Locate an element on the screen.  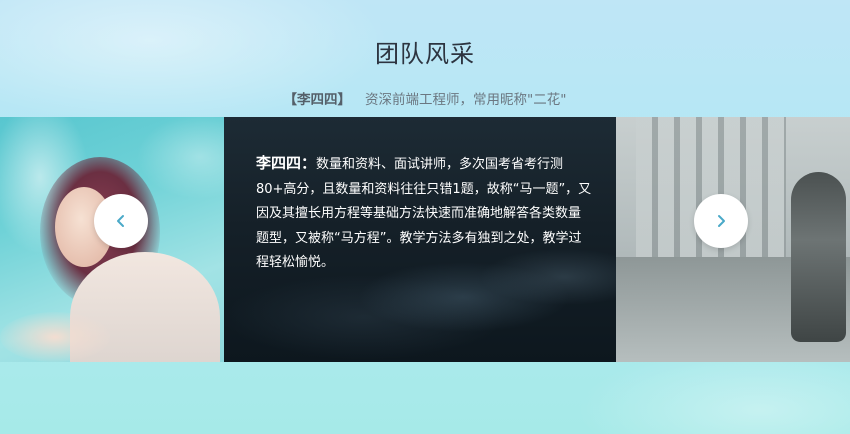
section-subtitle: 【李四四】 资深前端工程师，常用昵称"二花" is located at coordinates (425, 98).